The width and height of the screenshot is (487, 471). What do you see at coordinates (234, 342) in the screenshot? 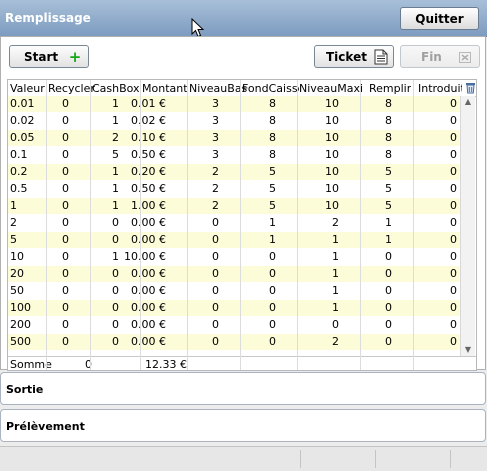
I see `table-row: 500 0 0 0.00 € 0 0 2 0 0` at bounding box center [234, 342].